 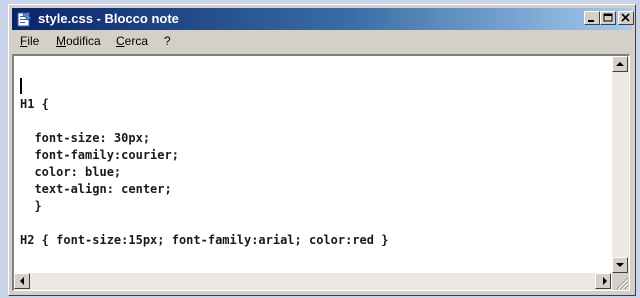 I want to click on editor-line: color: blue;, so click(x=71, y=172).